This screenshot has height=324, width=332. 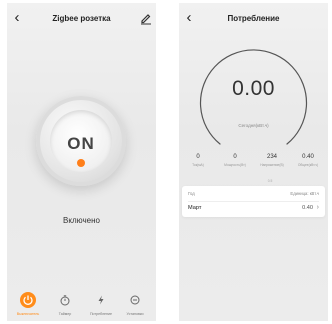 What do you see at coordinates (271, 157) in the screenshot?
I see `stat-voltage-value: 234` at bounding box center [271, 157].